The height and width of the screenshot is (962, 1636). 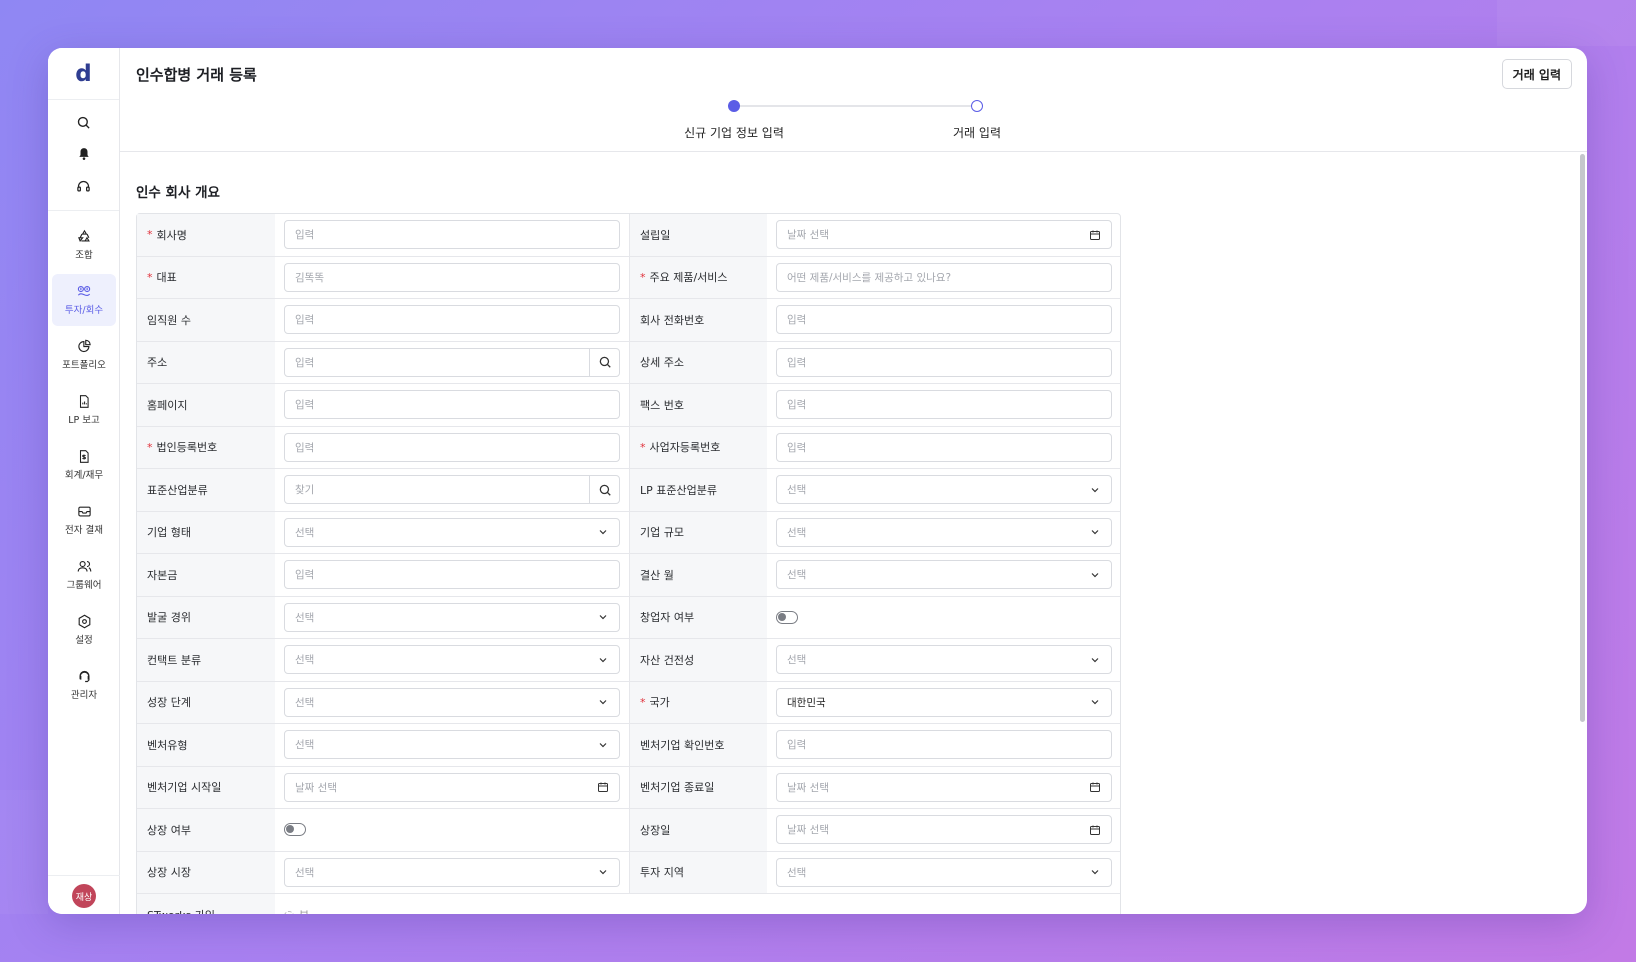 I want to click on field-label: 기업 형태, so click(x=206, y=532).